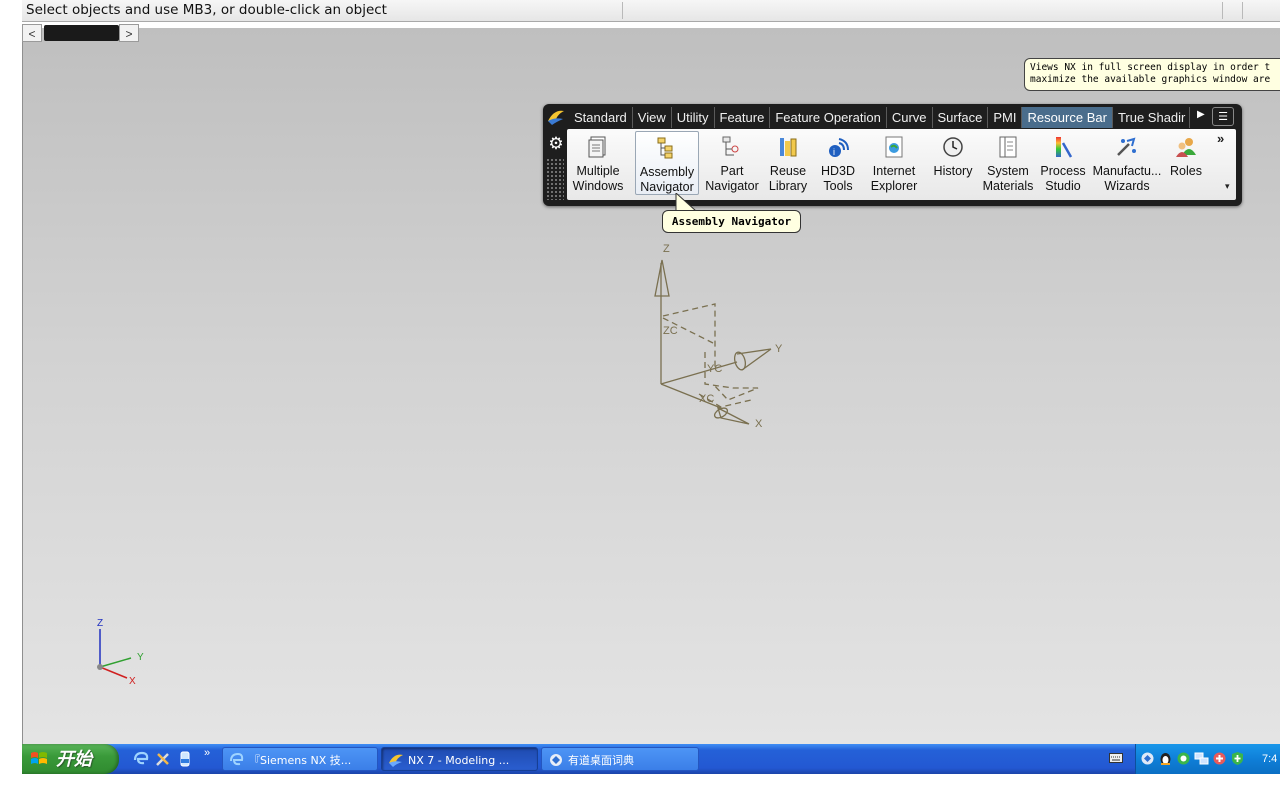 This screenshot has width=1280, height=800. What do you see at coordinates (1186, 163) in the screenshot?
I see `roles-button: Roles` at bounding box center [1186, 163].